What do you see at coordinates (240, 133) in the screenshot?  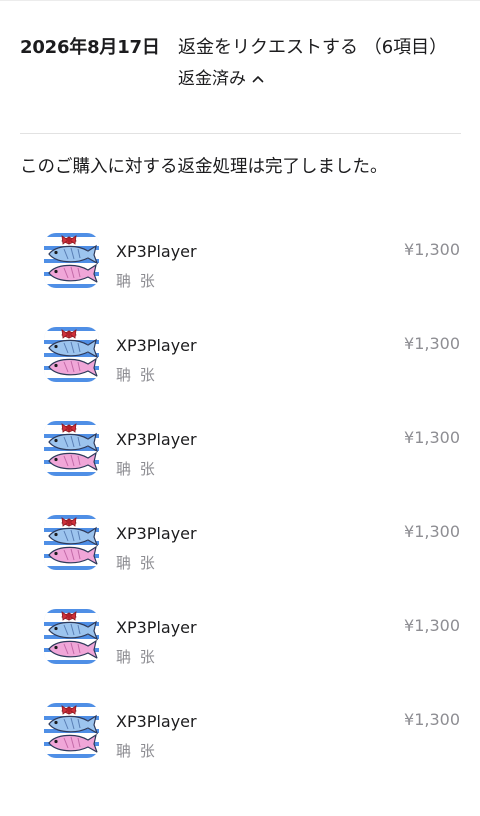 I see `header-divider` at bounding box center [240, 133].